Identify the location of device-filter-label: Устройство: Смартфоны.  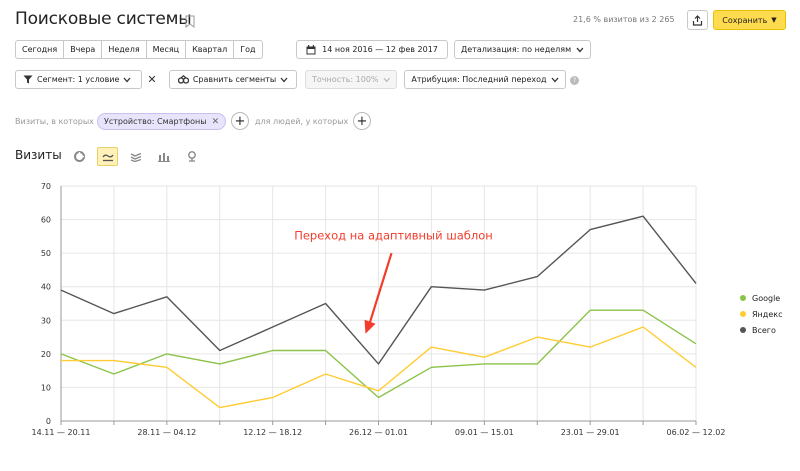
(155, 121).